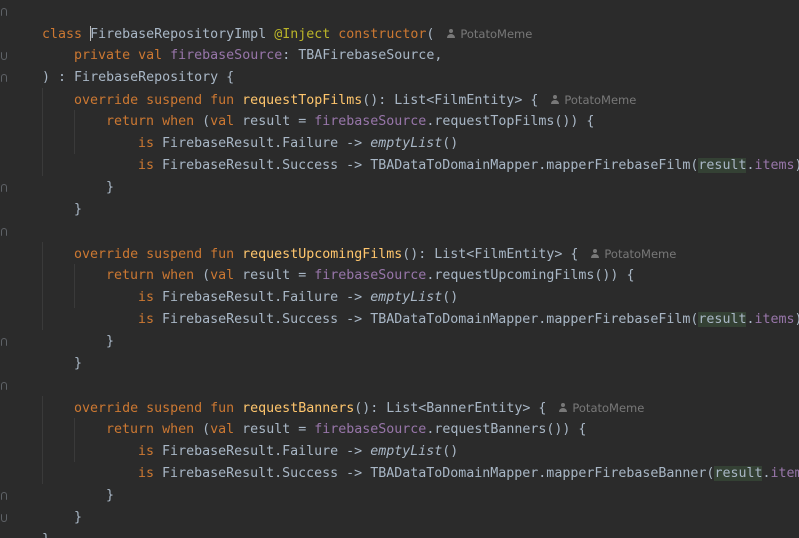  What do you see at coordinates (94, 329) in the screenshot?
I see `code-line-15: }` at bounding box center [94, 329].